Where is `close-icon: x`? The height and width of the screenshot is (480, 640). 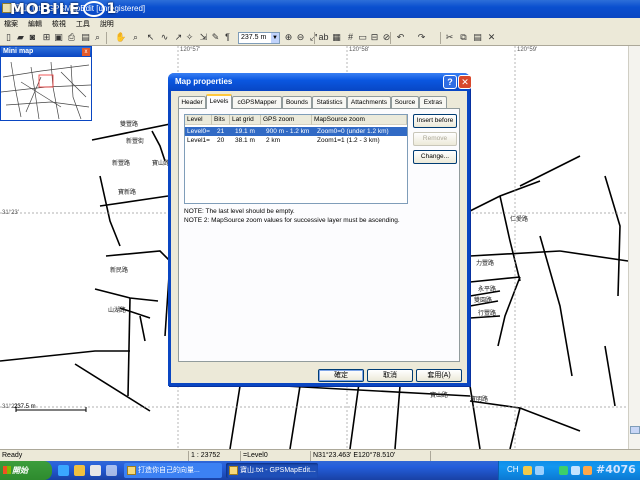
close-icon: x is located at coordinates (86, 52).